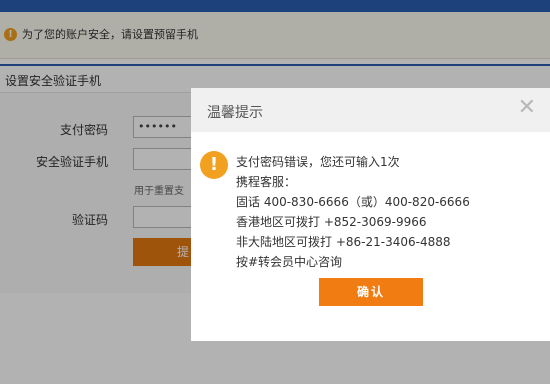  What do you see at coordinates (331, 222) in the screenshot?
I see `support-hongkong: 香港地区可拨打 +852-3069-9966` at bounding box center [331, 222].